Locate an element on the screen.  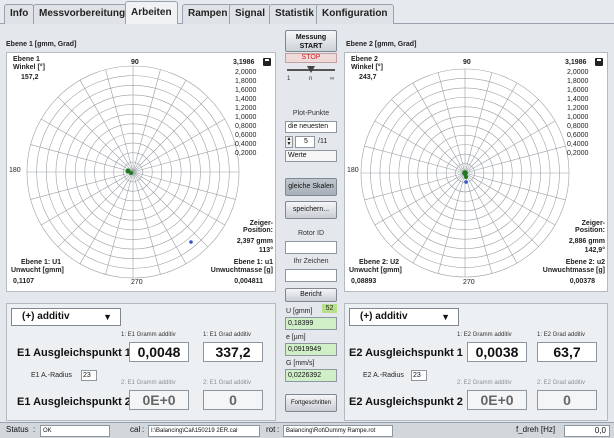
slider-tick: n is located at coordinates (311, 79).